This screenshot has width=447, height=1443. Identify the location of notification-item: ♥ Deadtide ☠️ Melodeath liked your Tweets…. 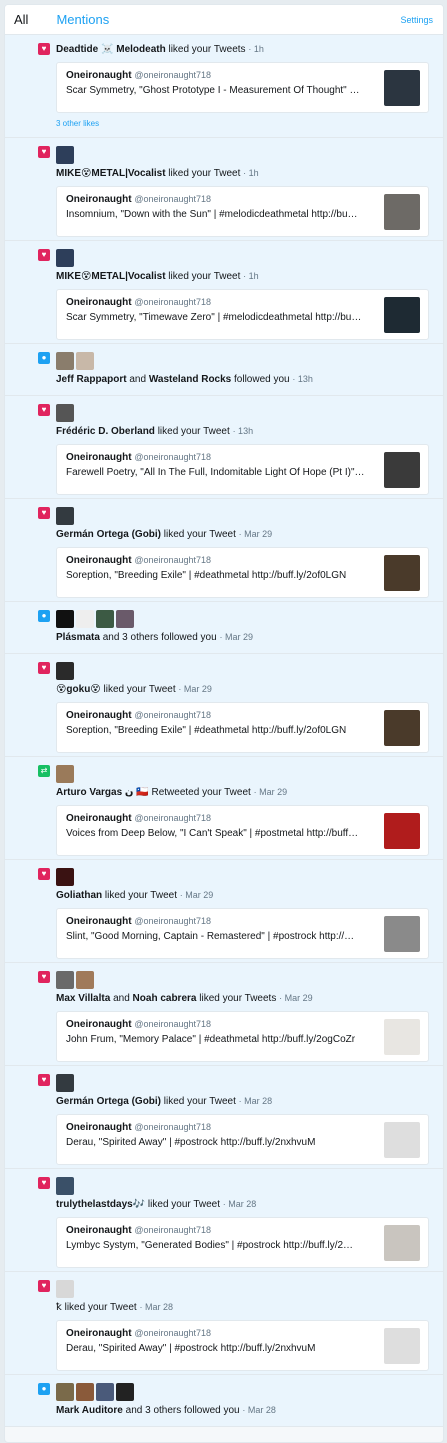
(224, 86).